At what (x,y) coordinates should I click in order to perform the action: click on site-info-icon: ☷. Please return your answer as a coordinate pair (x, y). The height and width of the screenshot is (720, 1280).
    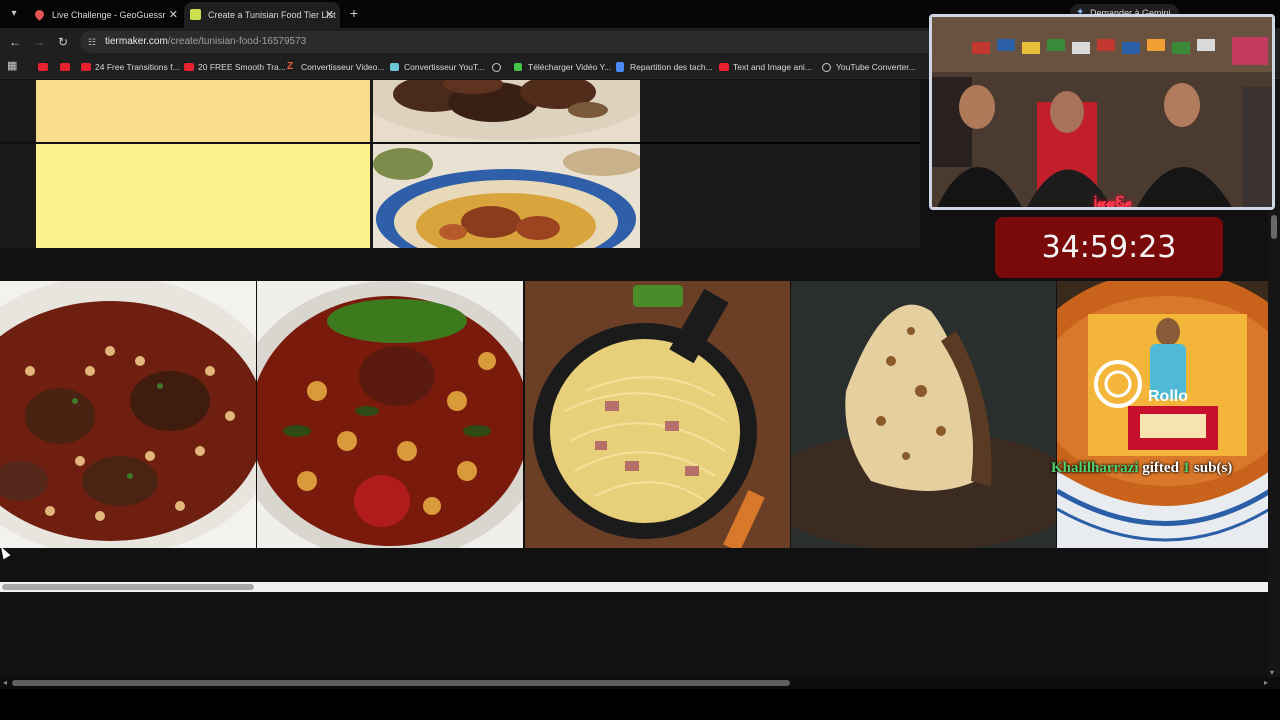
    Looking at the image, I should click on (92, 42).